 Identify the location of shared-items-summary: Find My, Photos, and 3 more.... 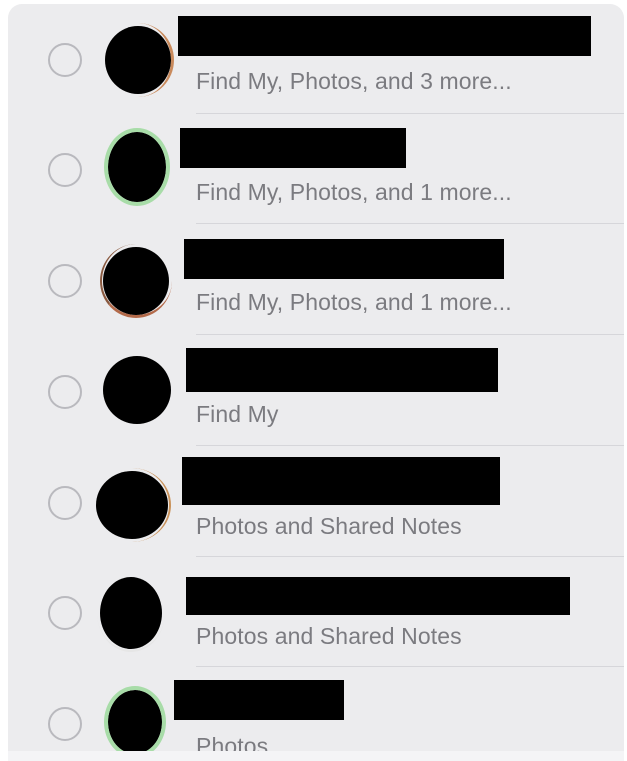
(354, 81).